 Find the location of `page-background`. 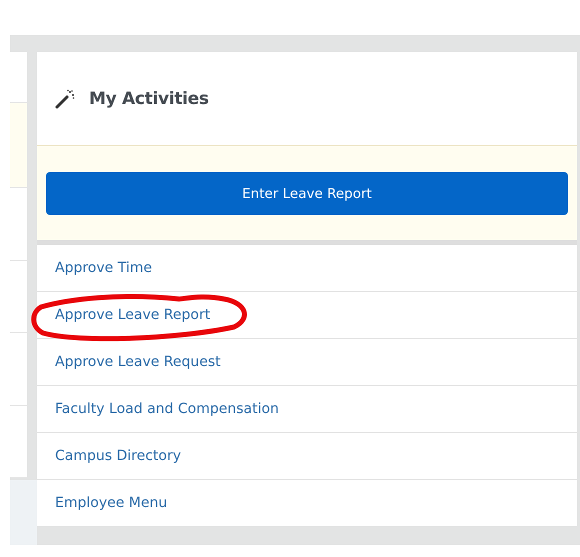

page-background is located at coordinates (23, 512).